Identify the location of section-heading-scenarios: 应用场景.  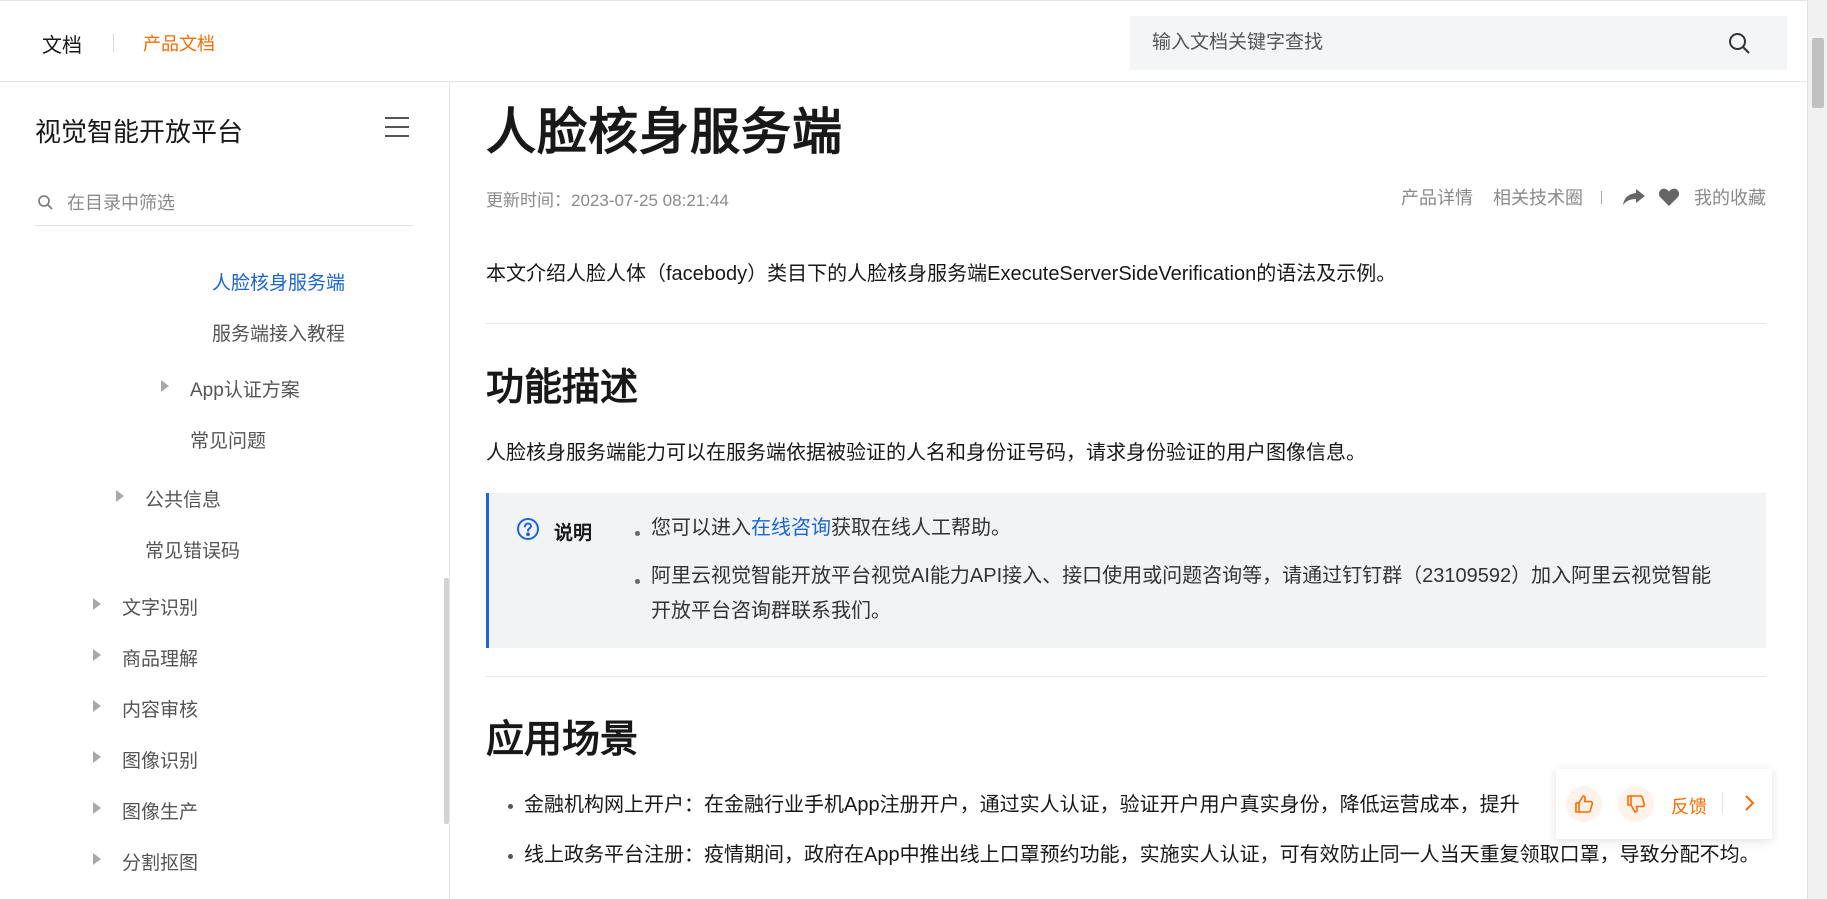
(562, 740).